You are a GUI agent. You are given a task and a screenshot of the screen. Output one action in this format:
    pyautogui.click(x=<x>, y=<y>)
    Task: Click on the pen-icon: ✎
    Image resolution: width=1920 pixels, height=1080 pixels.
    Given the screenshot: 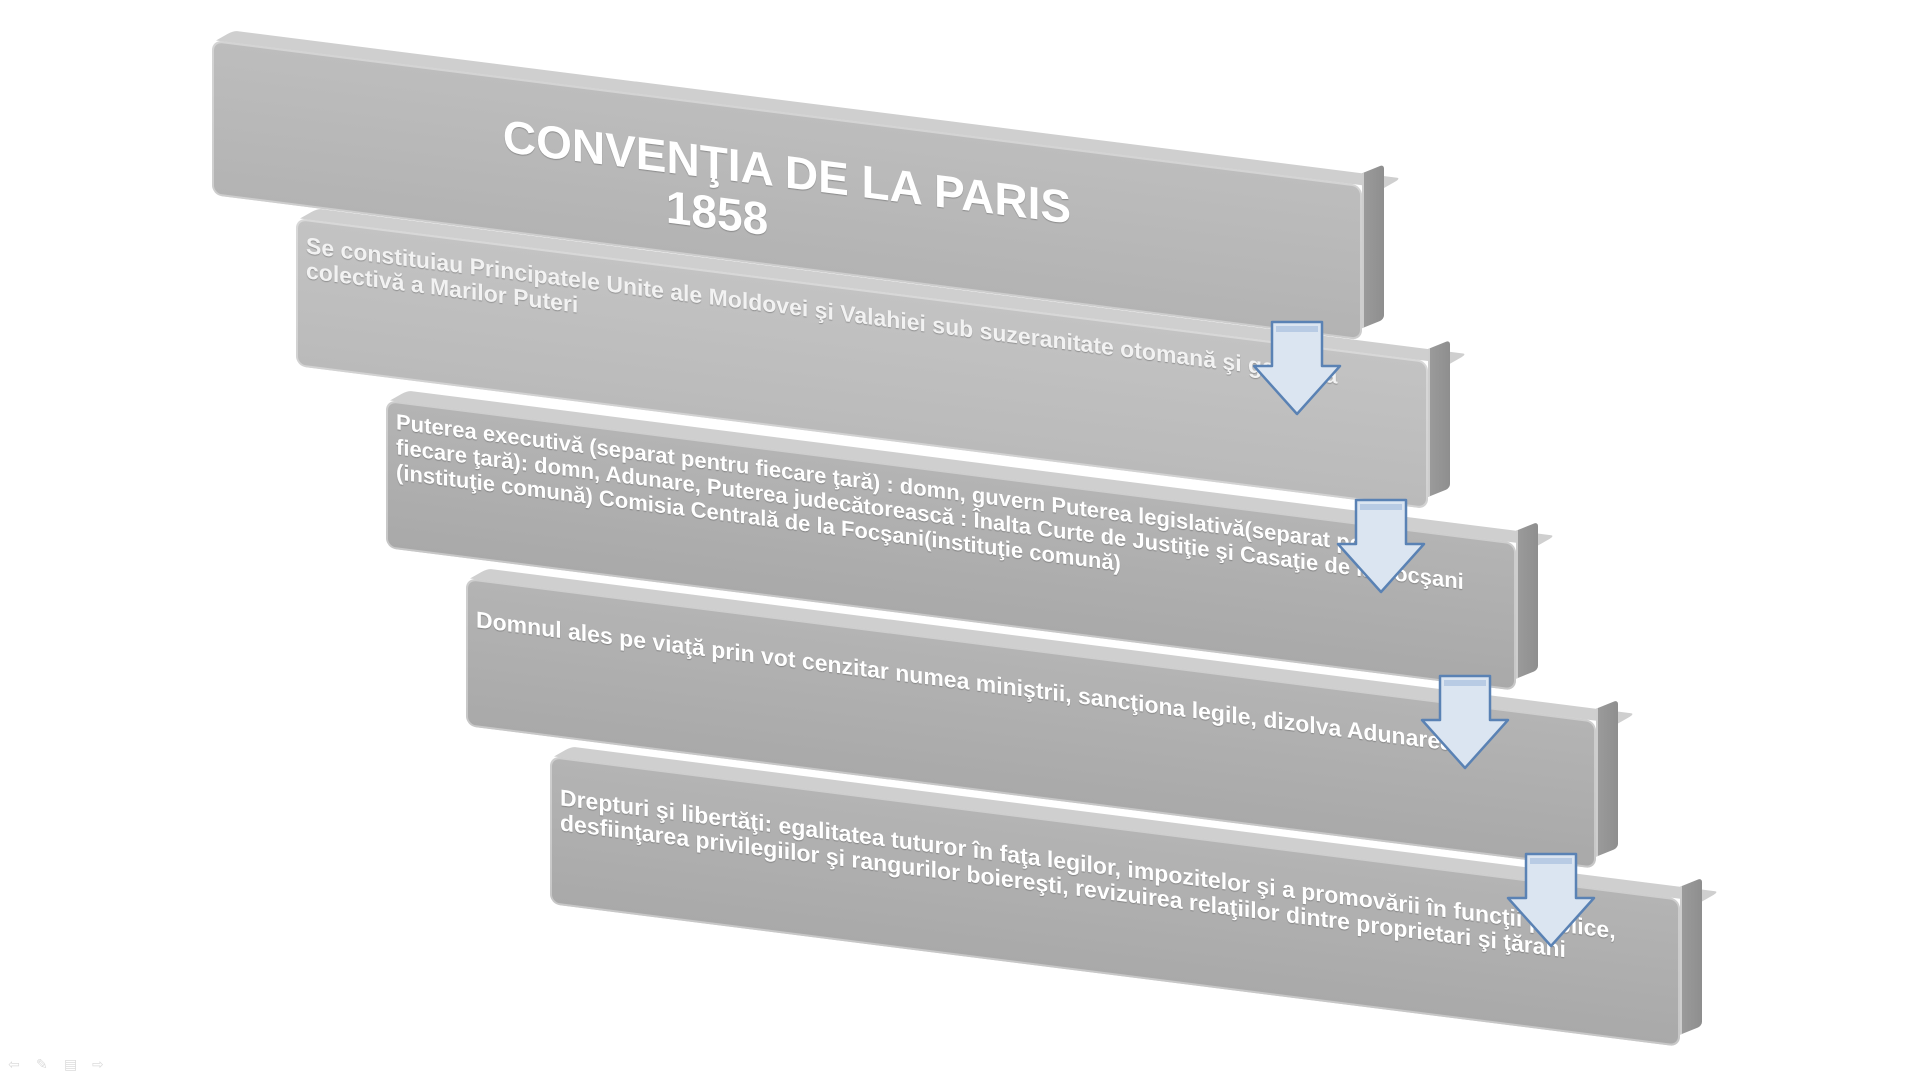 What is the action you would take?
    pyautogui.click(x=45, y=1065)
    